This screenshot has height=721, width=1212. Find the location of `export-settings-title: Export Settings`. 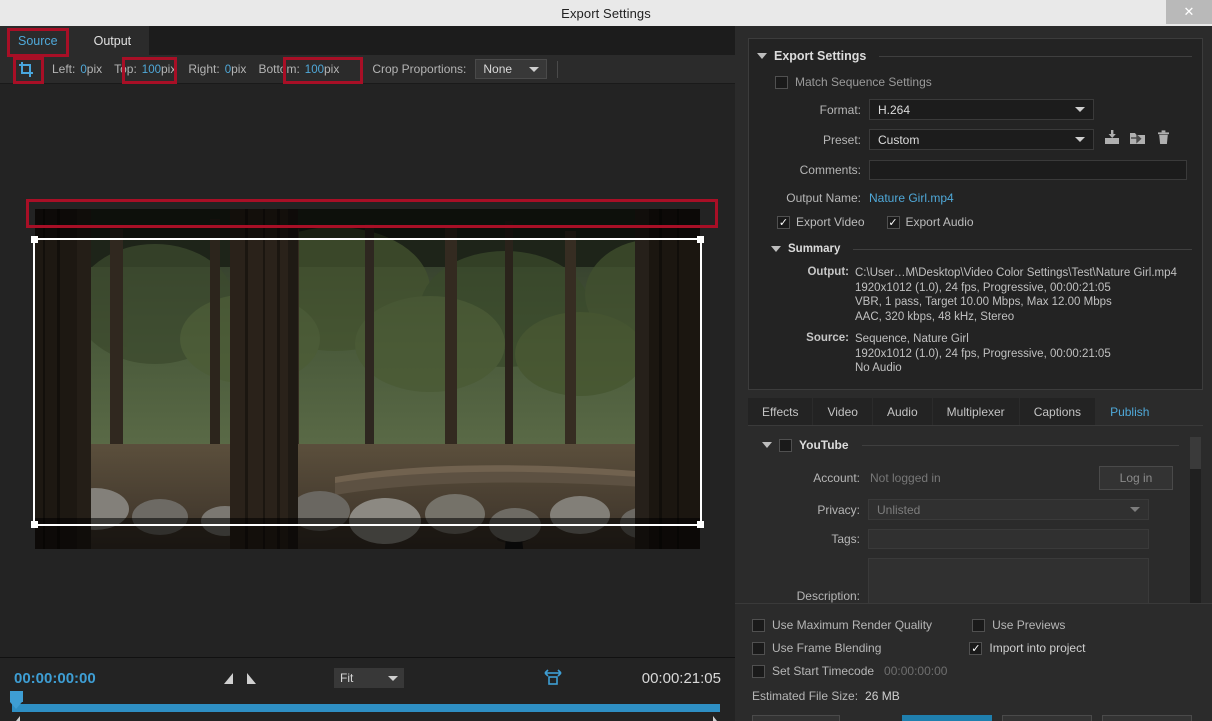

export-settings-title: Export Settings is located at coordinates (820, 56).